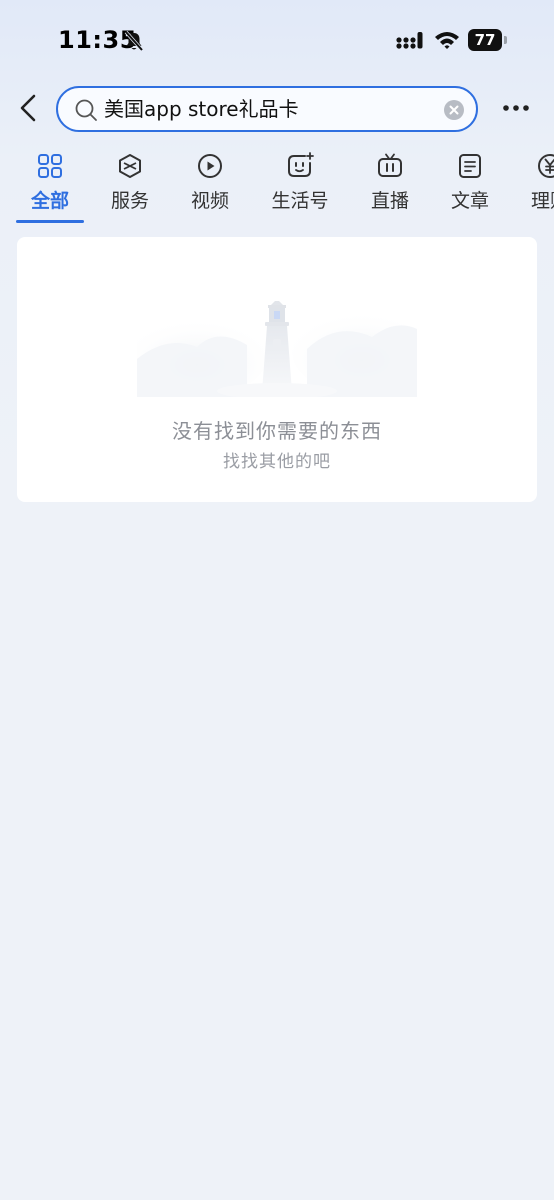 The height and width of the screenshot is (1200, 554). Describe the element at coordinates (277, 462) in the screenshot. I see `empty-state-subtitle: 找找其他的吧` at that location.